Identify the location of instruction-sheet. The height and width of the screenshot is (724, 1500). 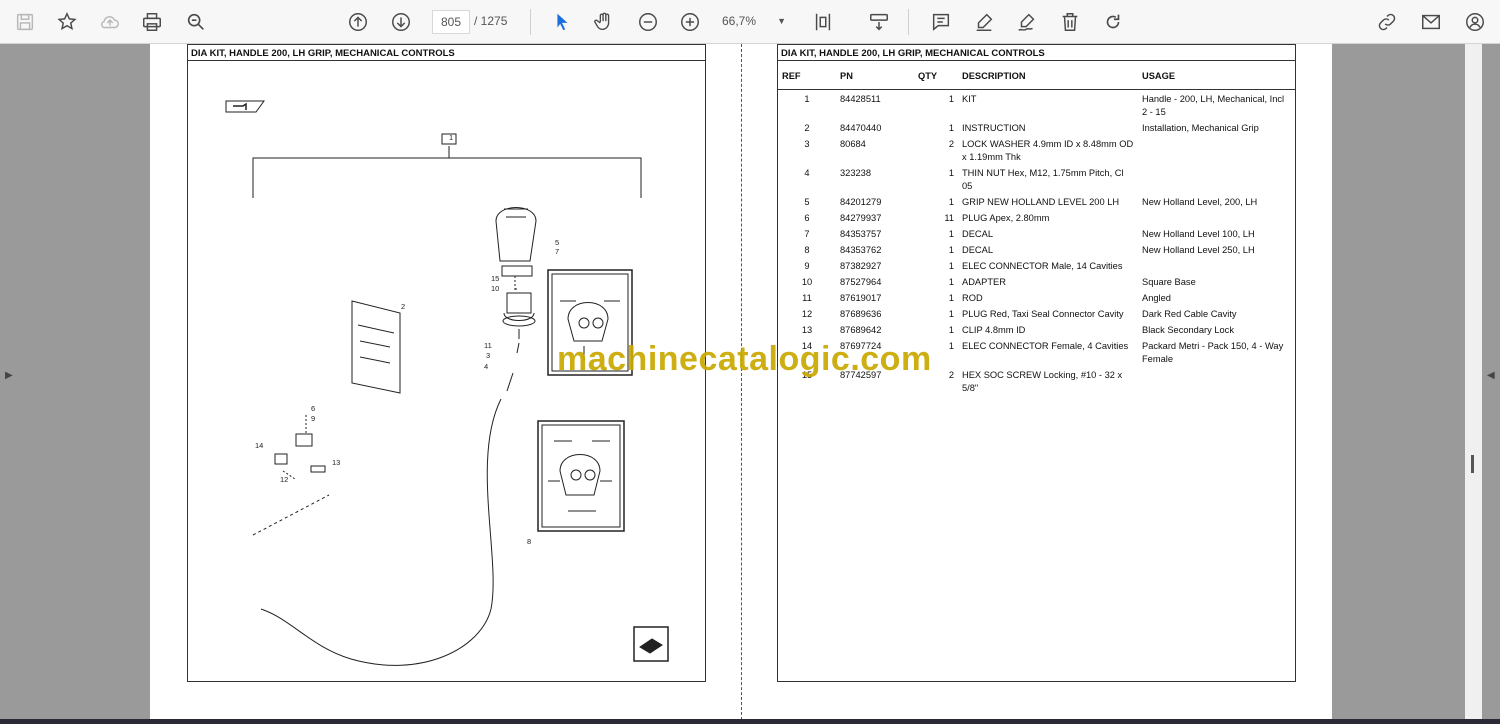
(376, 347).